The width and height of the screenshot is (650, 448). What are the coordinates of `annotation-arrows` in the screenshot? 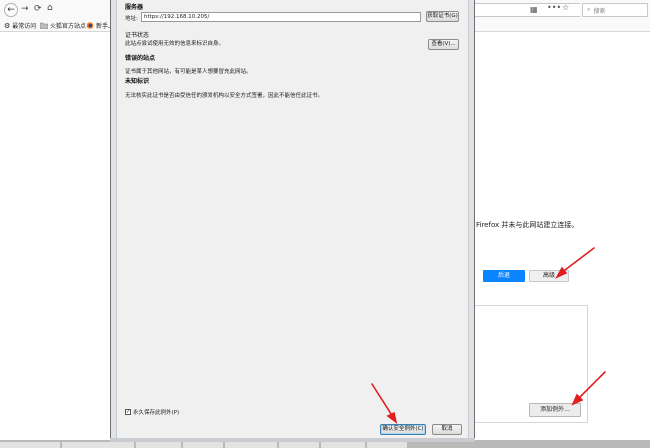 It's located at (488, 335).